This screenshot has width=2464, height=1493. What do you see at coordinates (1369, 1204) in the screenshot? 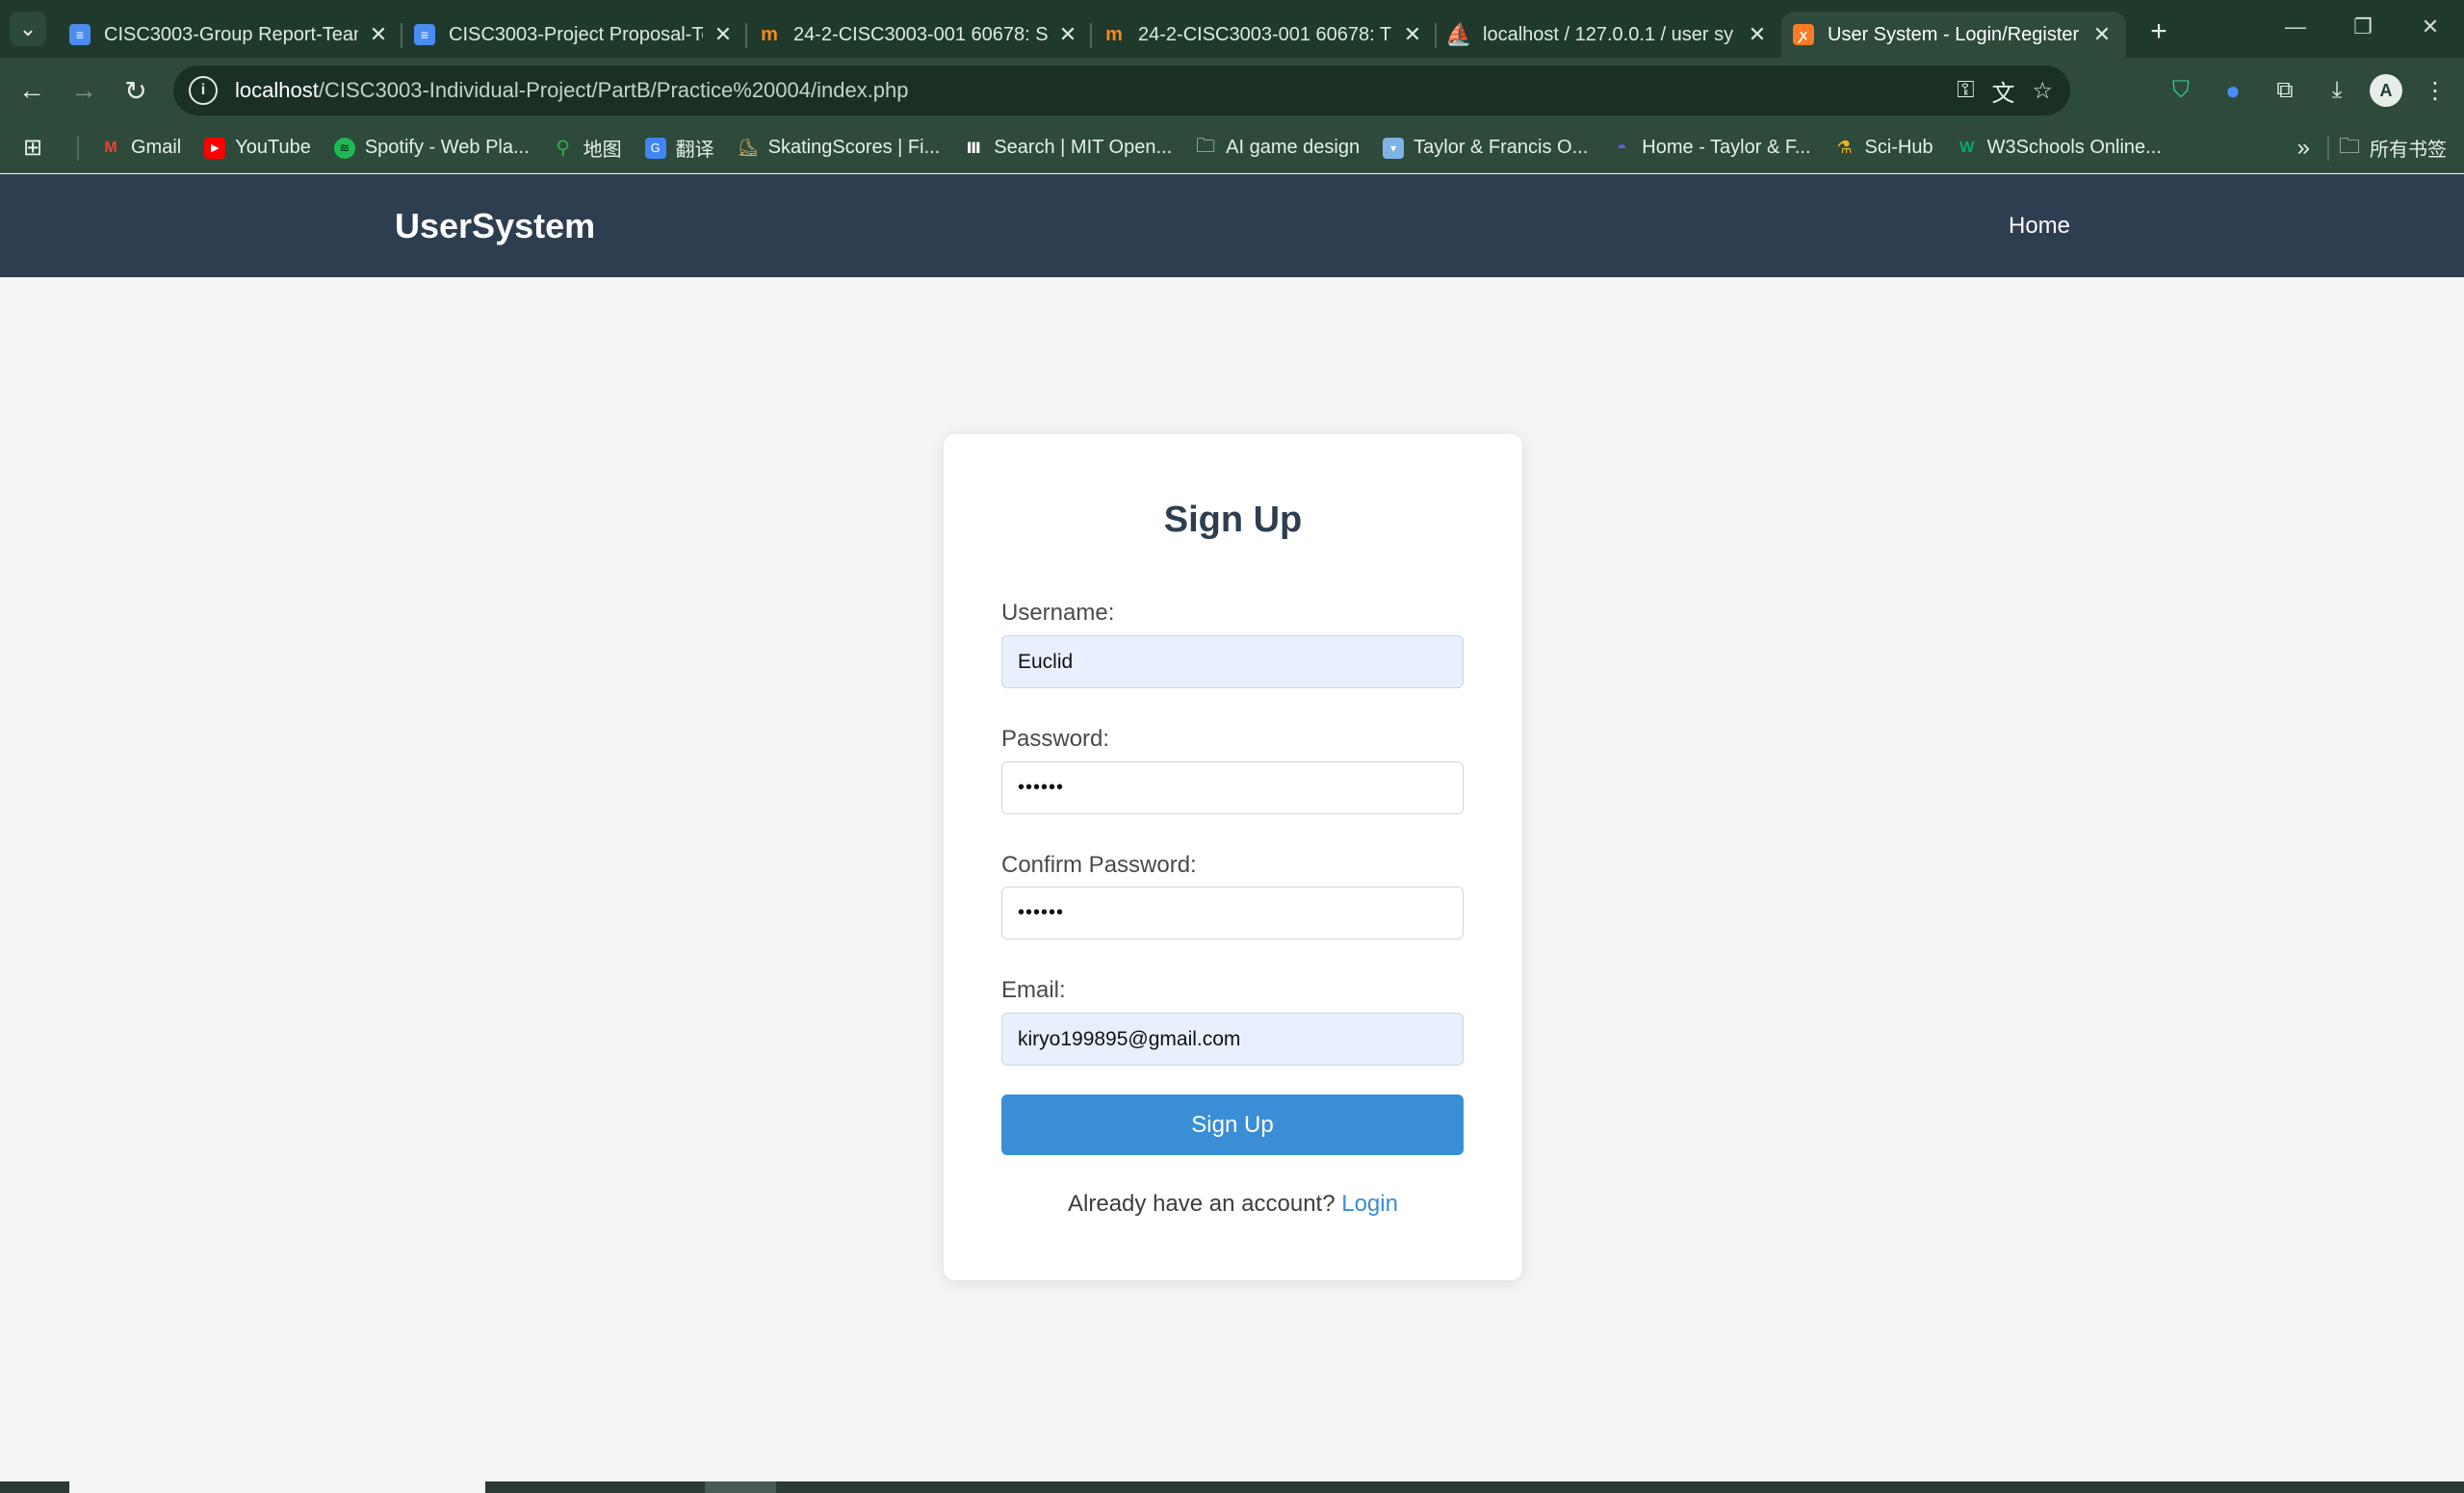
I see `login-link: Login` at bounding box center [1369, 1204].